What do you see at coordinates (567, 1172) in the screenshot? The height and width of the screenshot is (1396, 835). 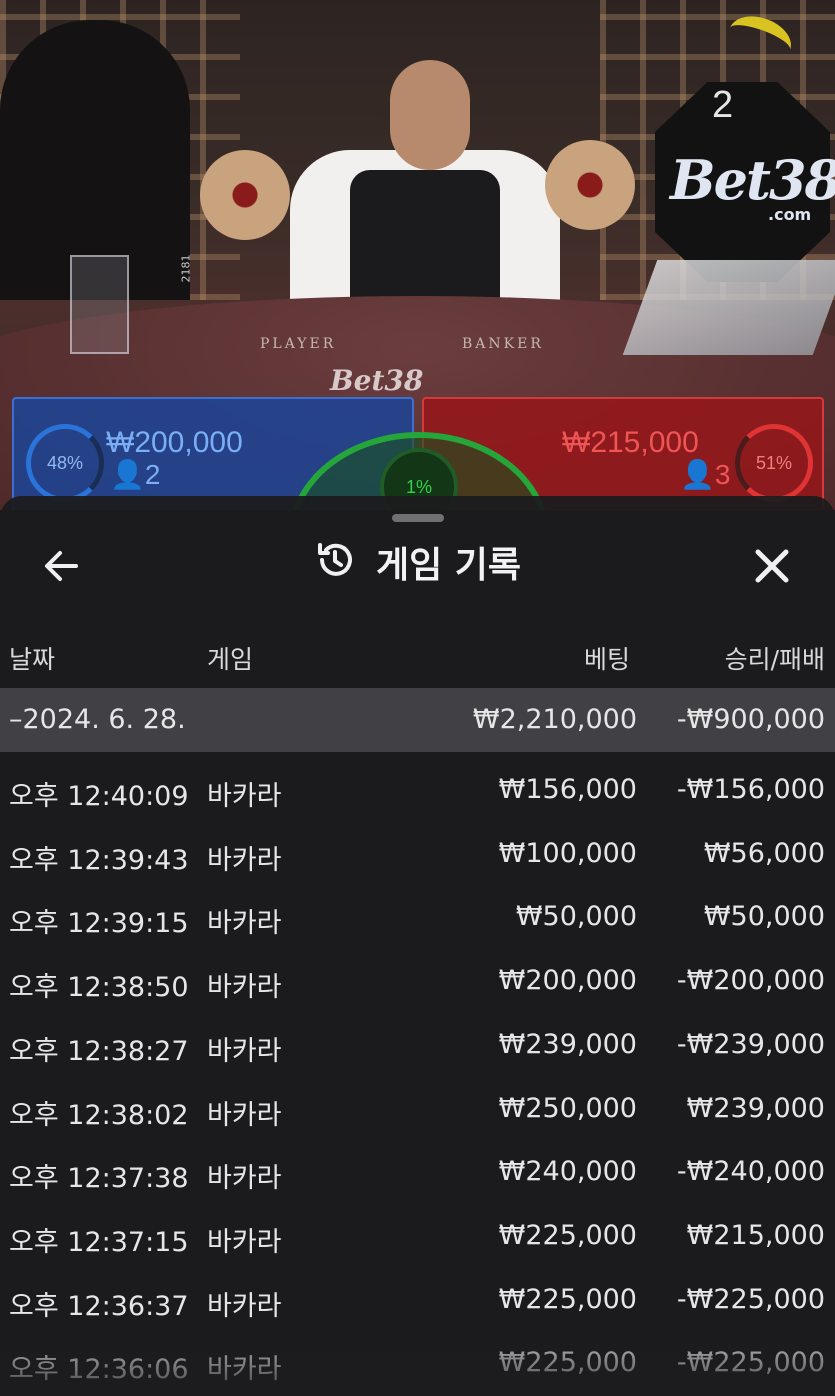 I see `row-bet: ₩240,000` at bounding box center [567, 1172].